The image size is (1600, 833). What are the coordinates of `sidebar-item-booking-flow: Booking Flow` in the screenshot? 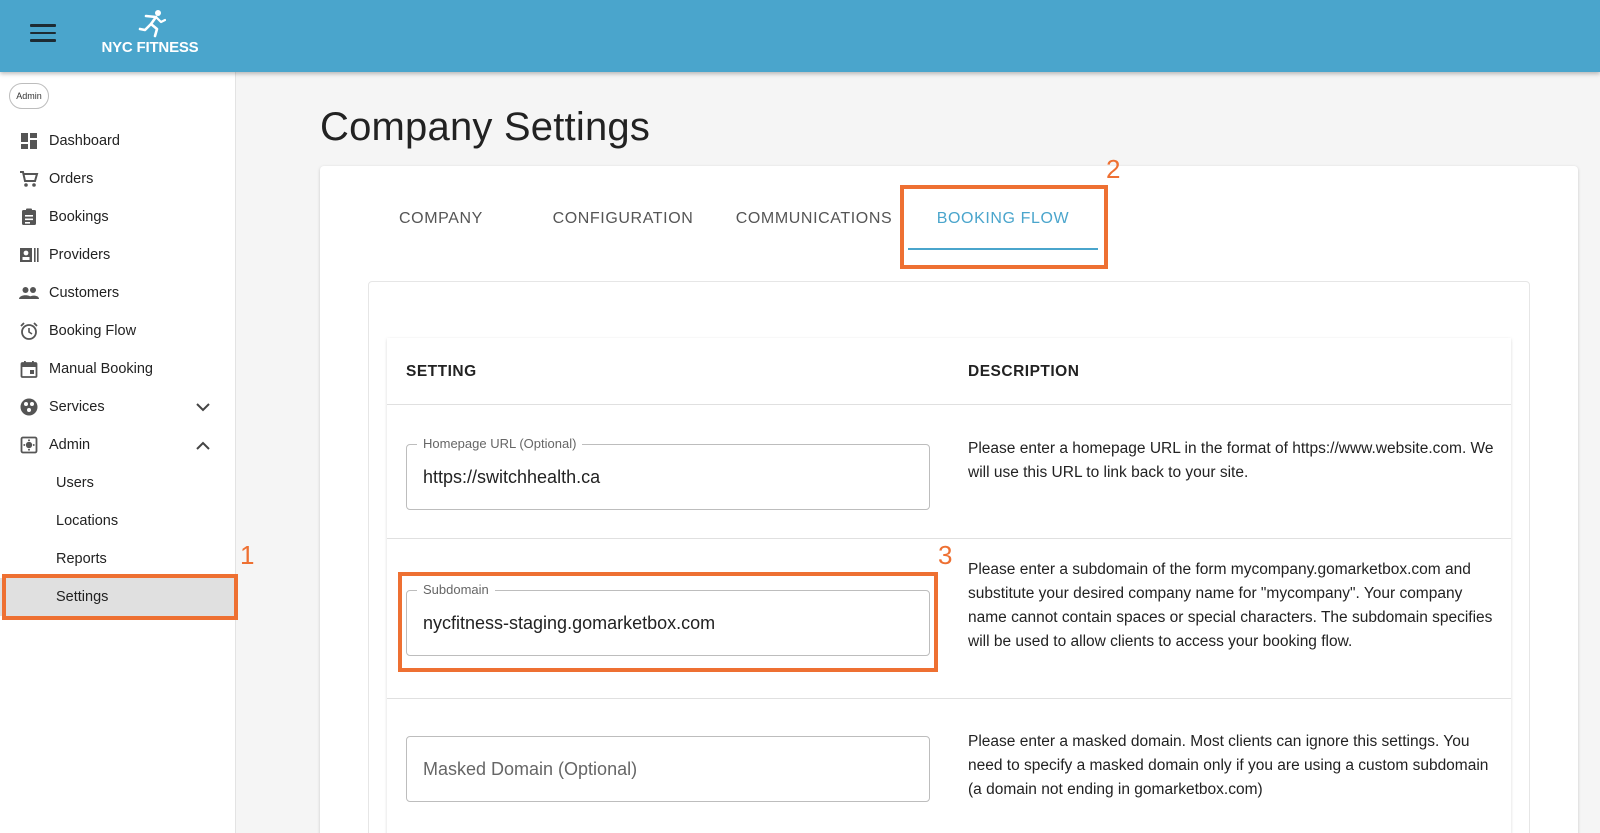 It's located at (118, 331).